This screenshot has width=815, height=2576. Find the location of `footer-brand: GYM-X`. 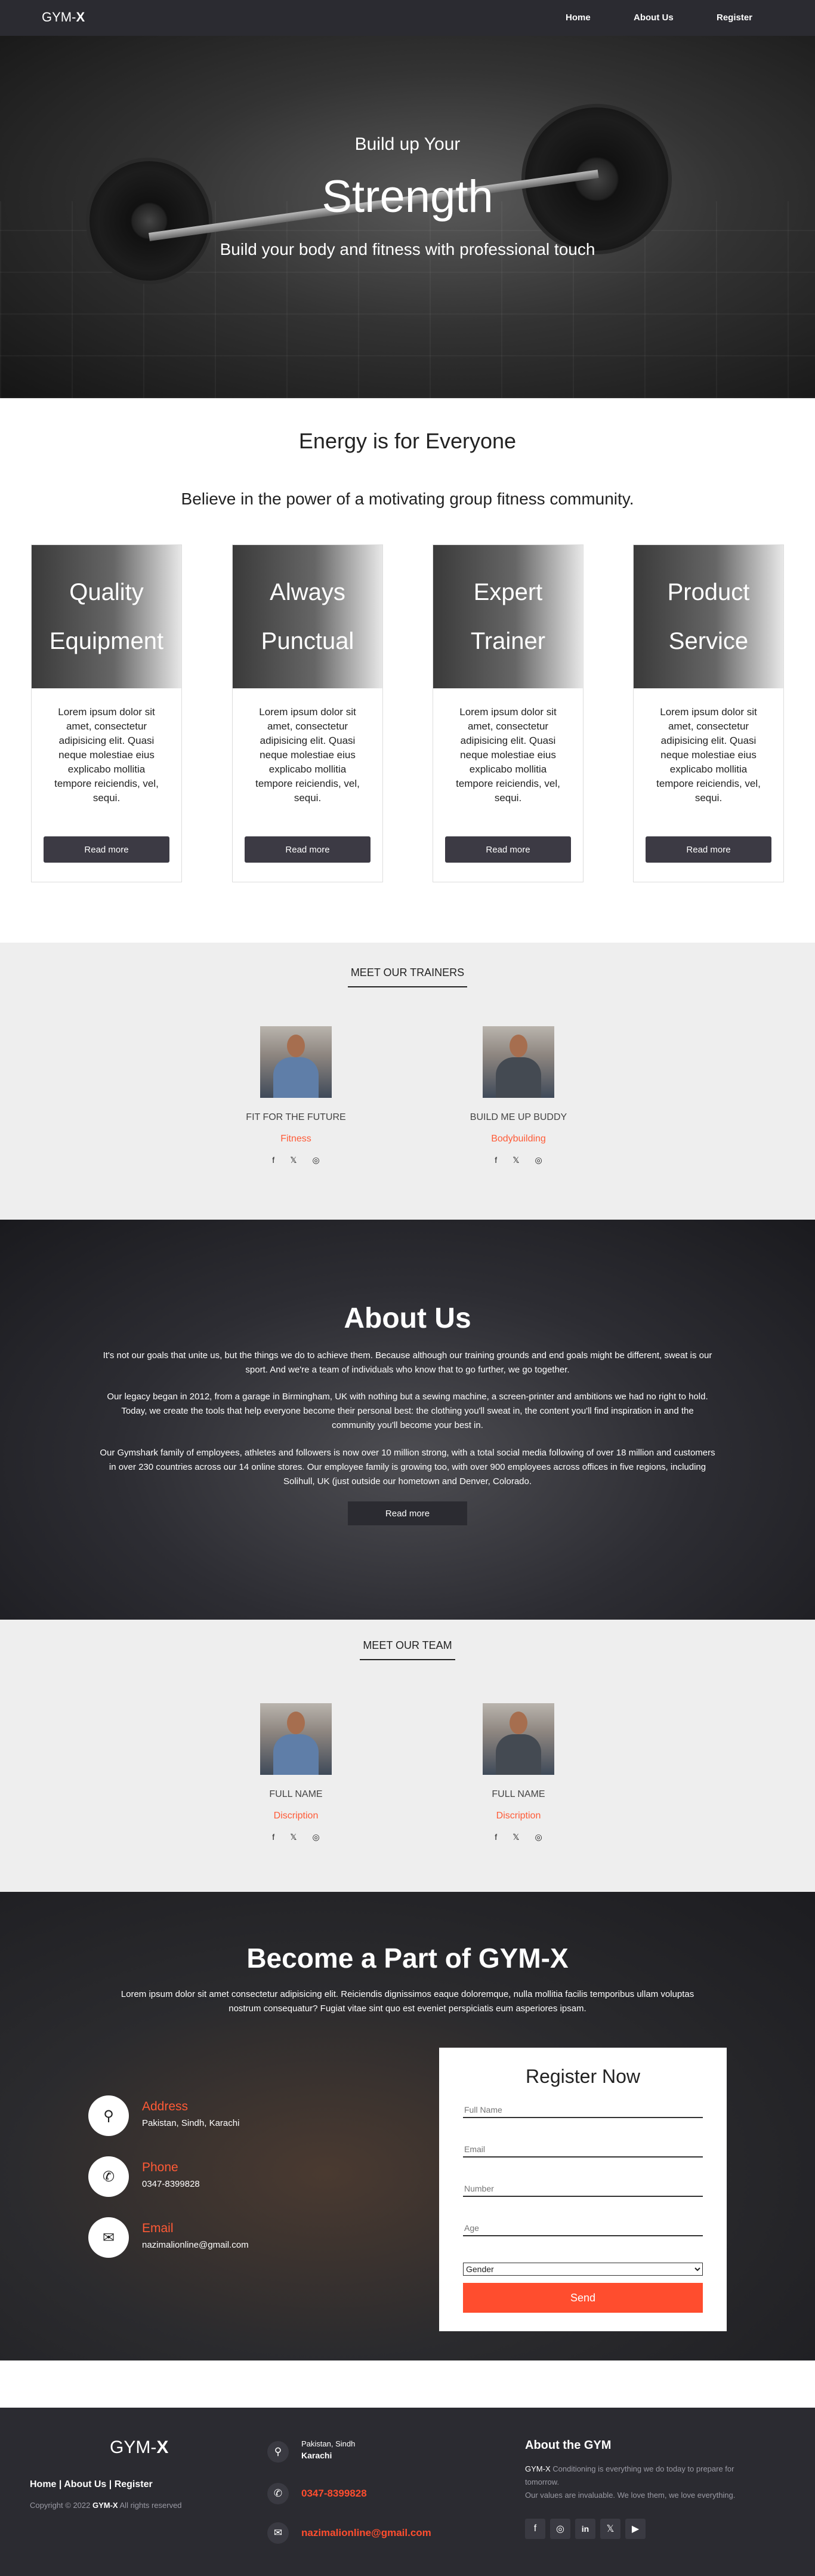

footer-brand: GYM-X is located at coordinates (139, 2447).